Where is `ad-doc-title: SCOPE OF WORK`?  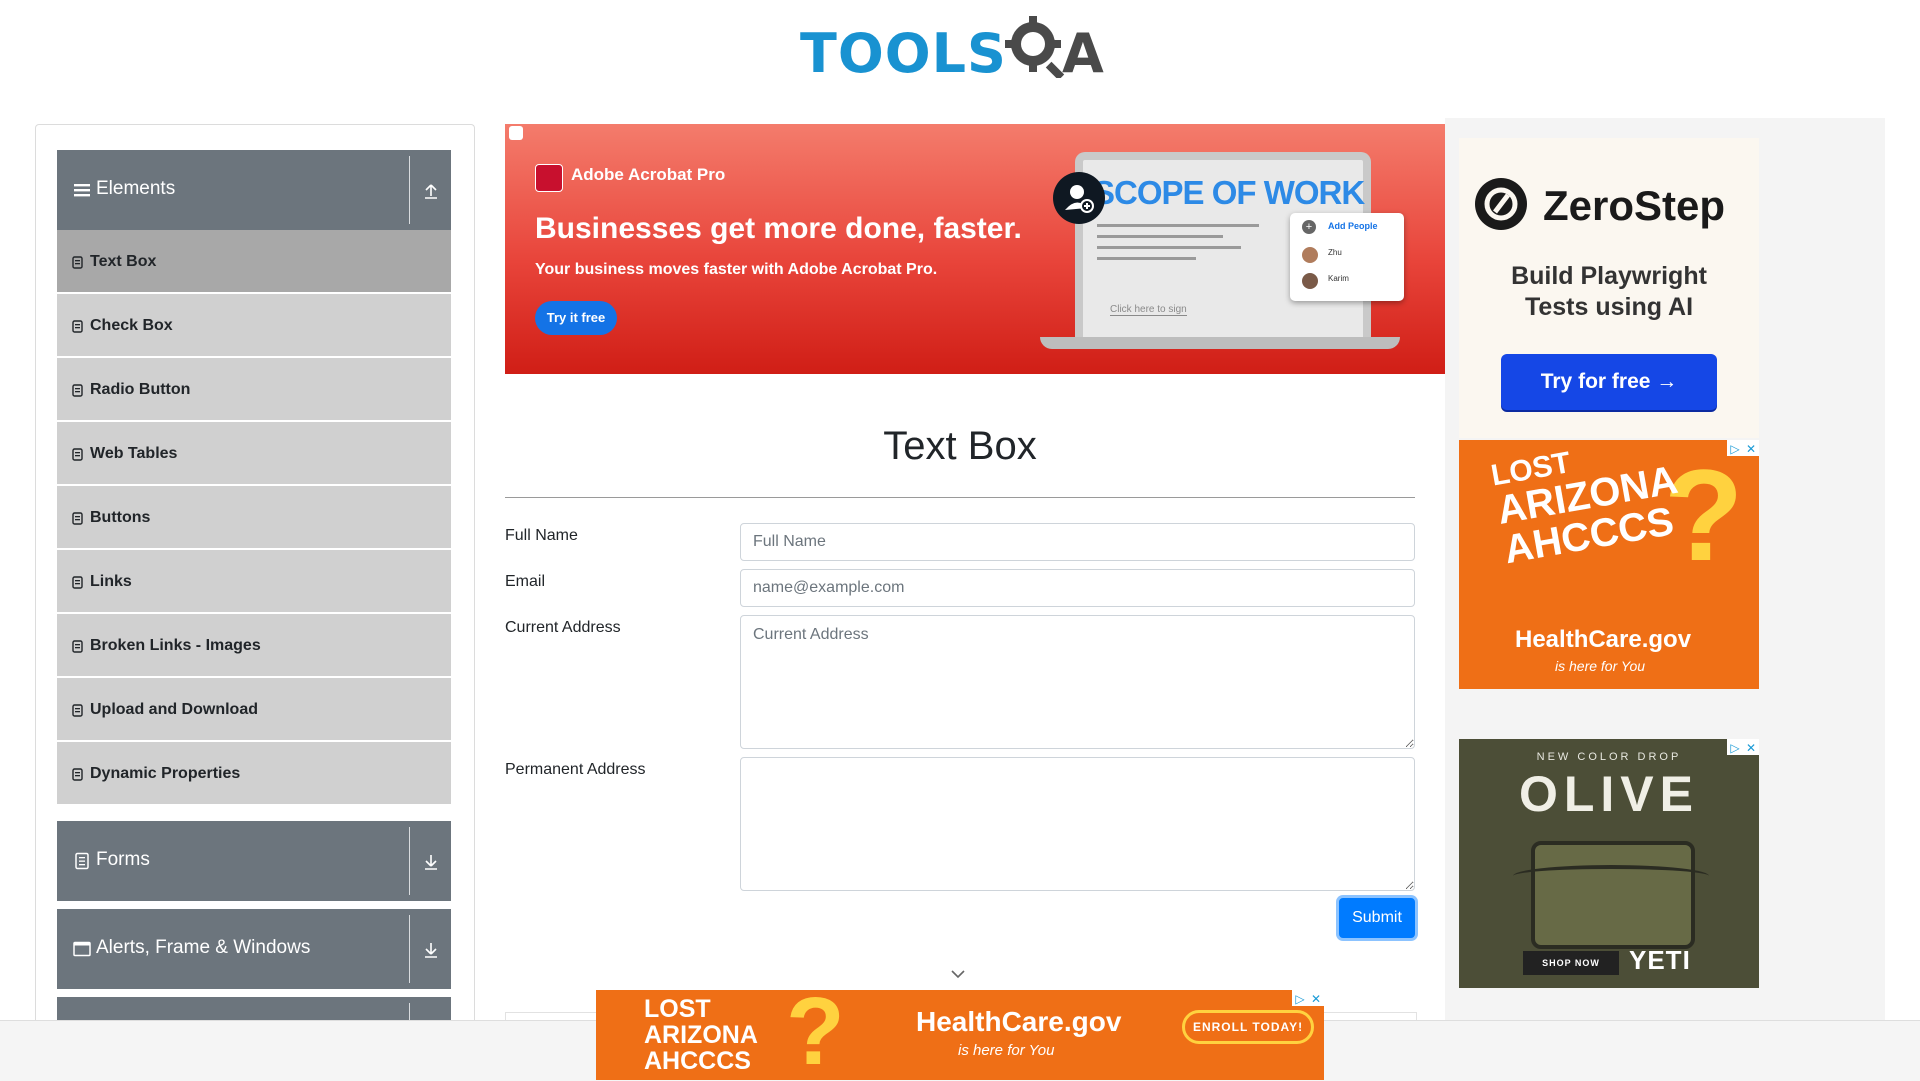
ad-doc-title: SCOPE OF WORK is located at coordinates (1229, 192).